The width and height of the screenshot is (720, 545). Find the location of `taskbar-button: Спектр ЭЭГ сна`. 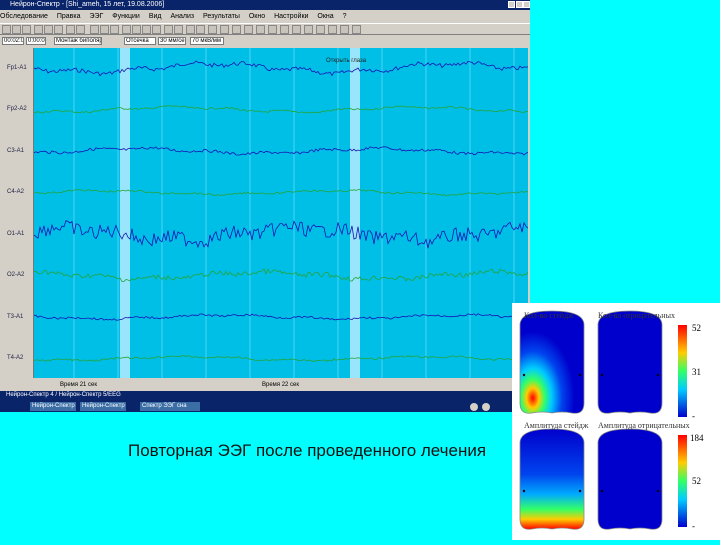

taskbar-button: Спектр ЭЭГ сна is located at coordinates (170, 406).